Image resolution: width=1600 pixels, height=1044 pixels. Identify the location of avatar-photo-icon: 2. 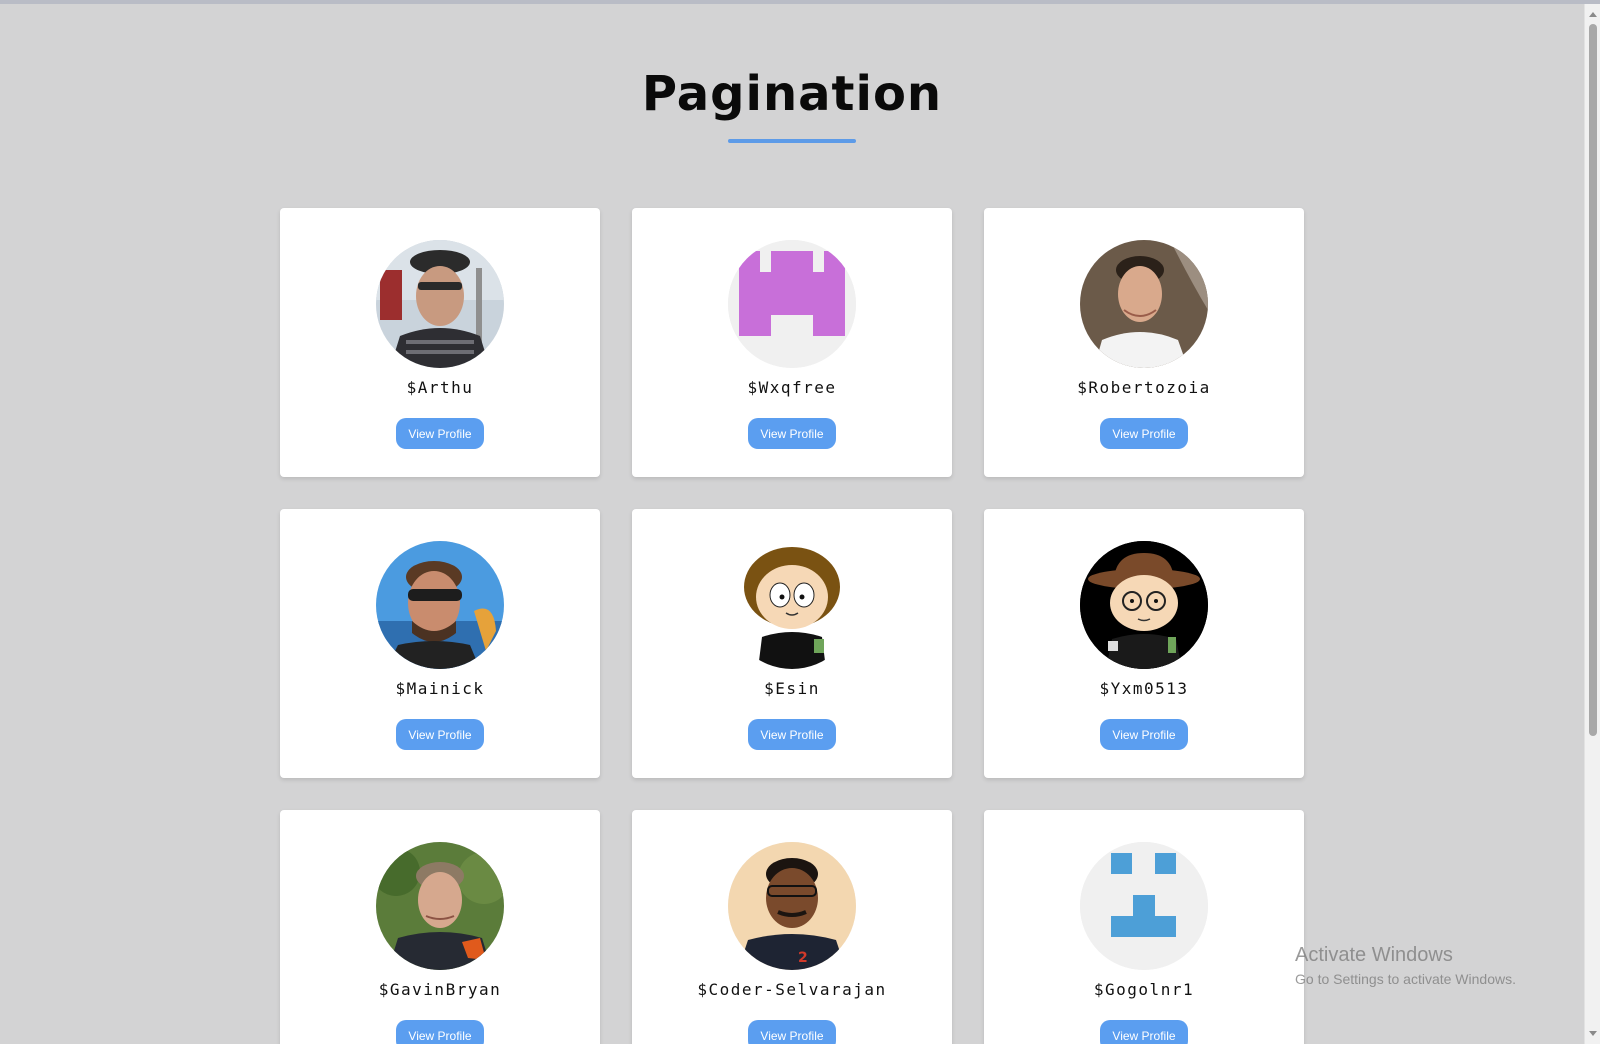
(792, 906).